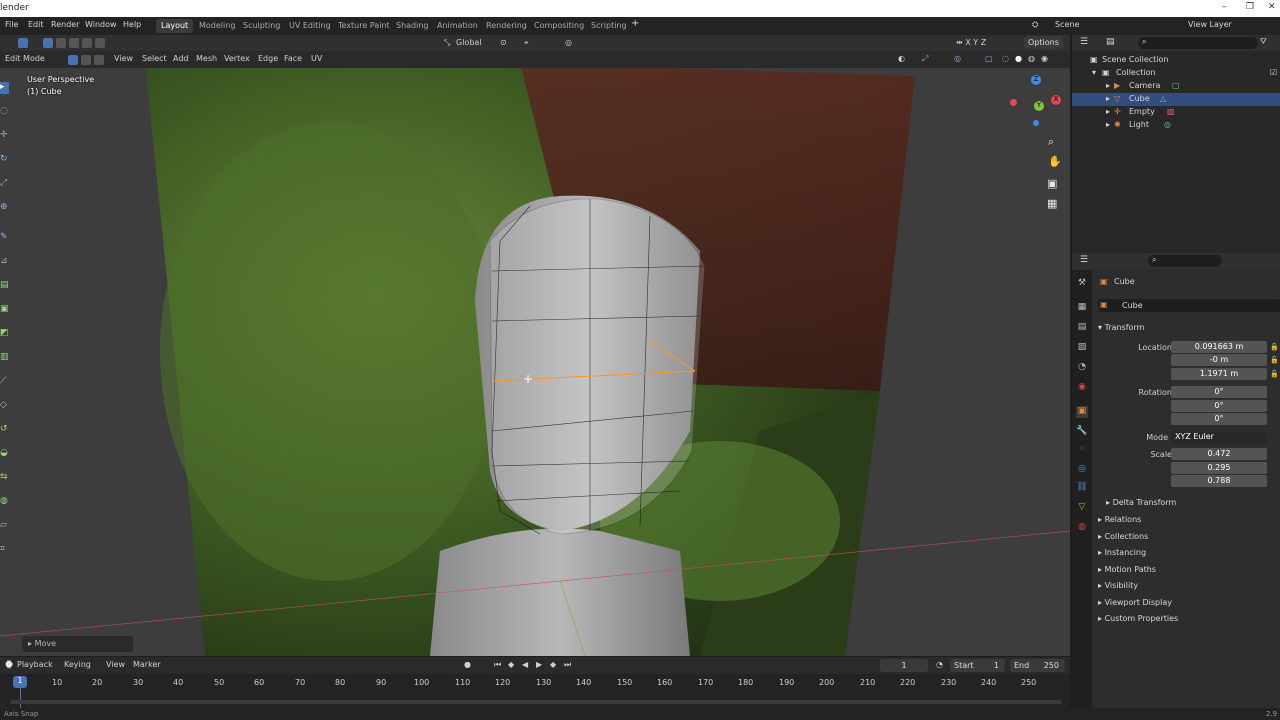 This screenshot has width=1280, height=720. I want to click on record-icon: ●, so click(467, 664).